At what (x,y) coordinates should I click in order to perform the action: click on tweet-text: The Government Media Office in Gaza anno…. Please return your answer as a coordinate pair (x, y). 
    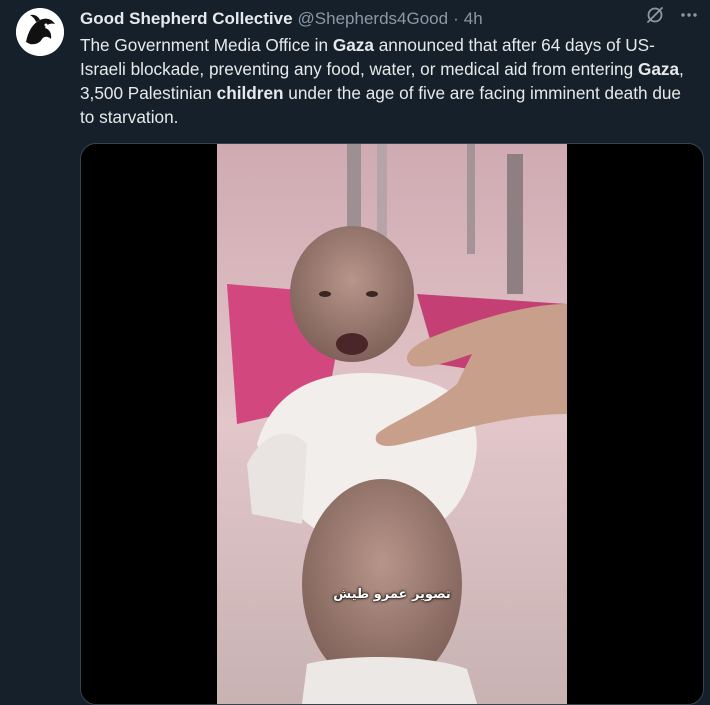
    Looking at the image, I should click on (389, 81).